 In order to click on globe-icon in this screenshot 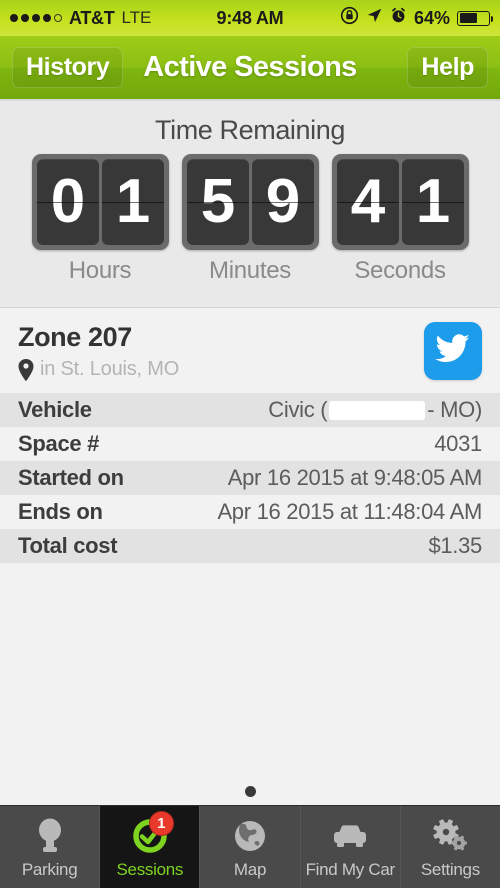, I will do `click(250, 836)`.